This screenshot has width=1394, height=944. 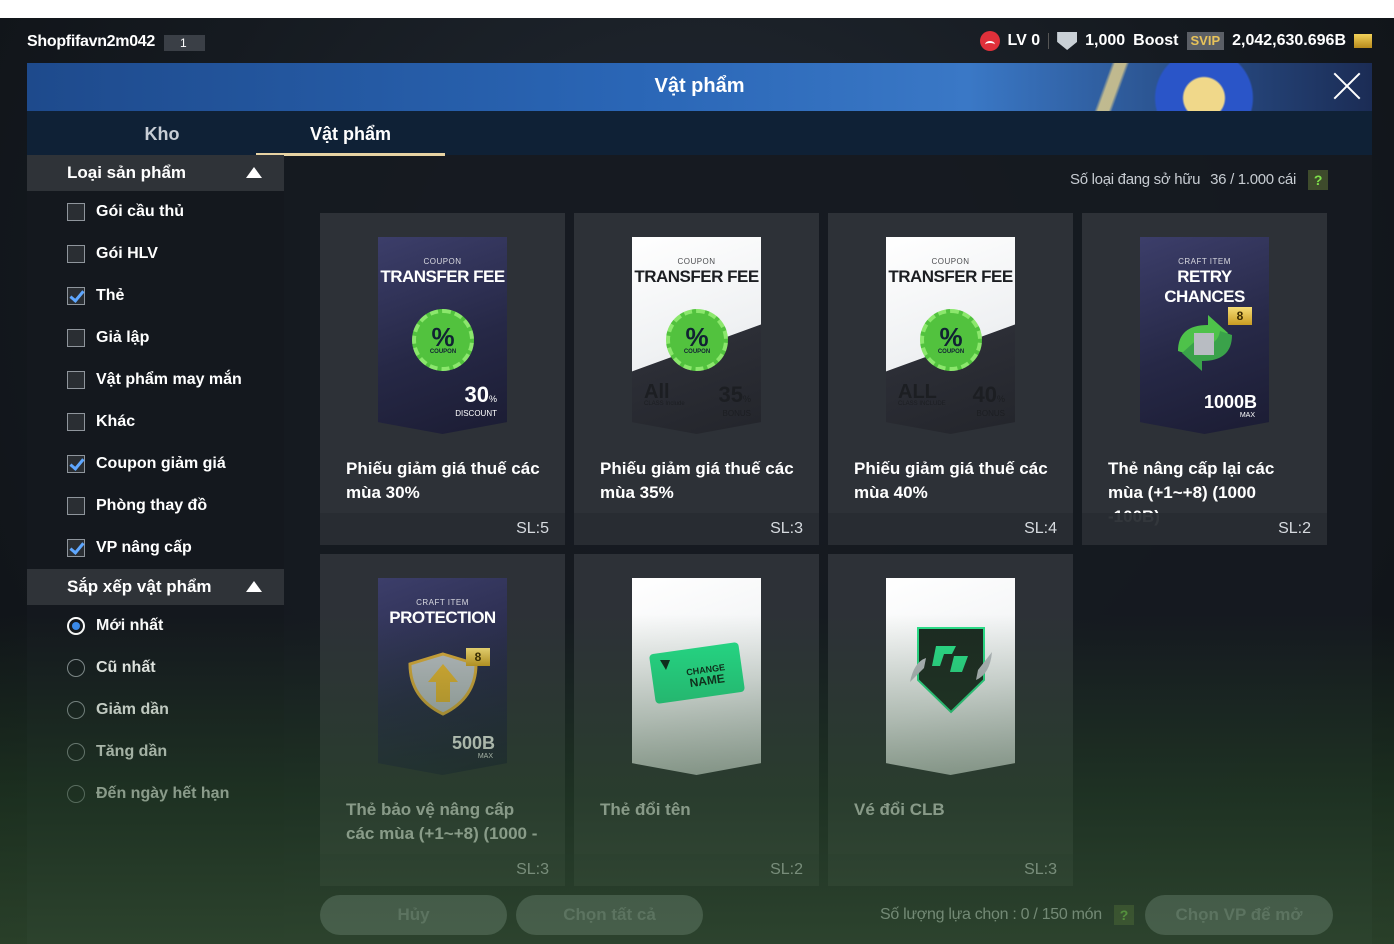 What do you see at coordinates (1253, 179) in the screenshot?
I see `owned-value: 36 / 1.000 cái` at bounding box center [1253, 179].